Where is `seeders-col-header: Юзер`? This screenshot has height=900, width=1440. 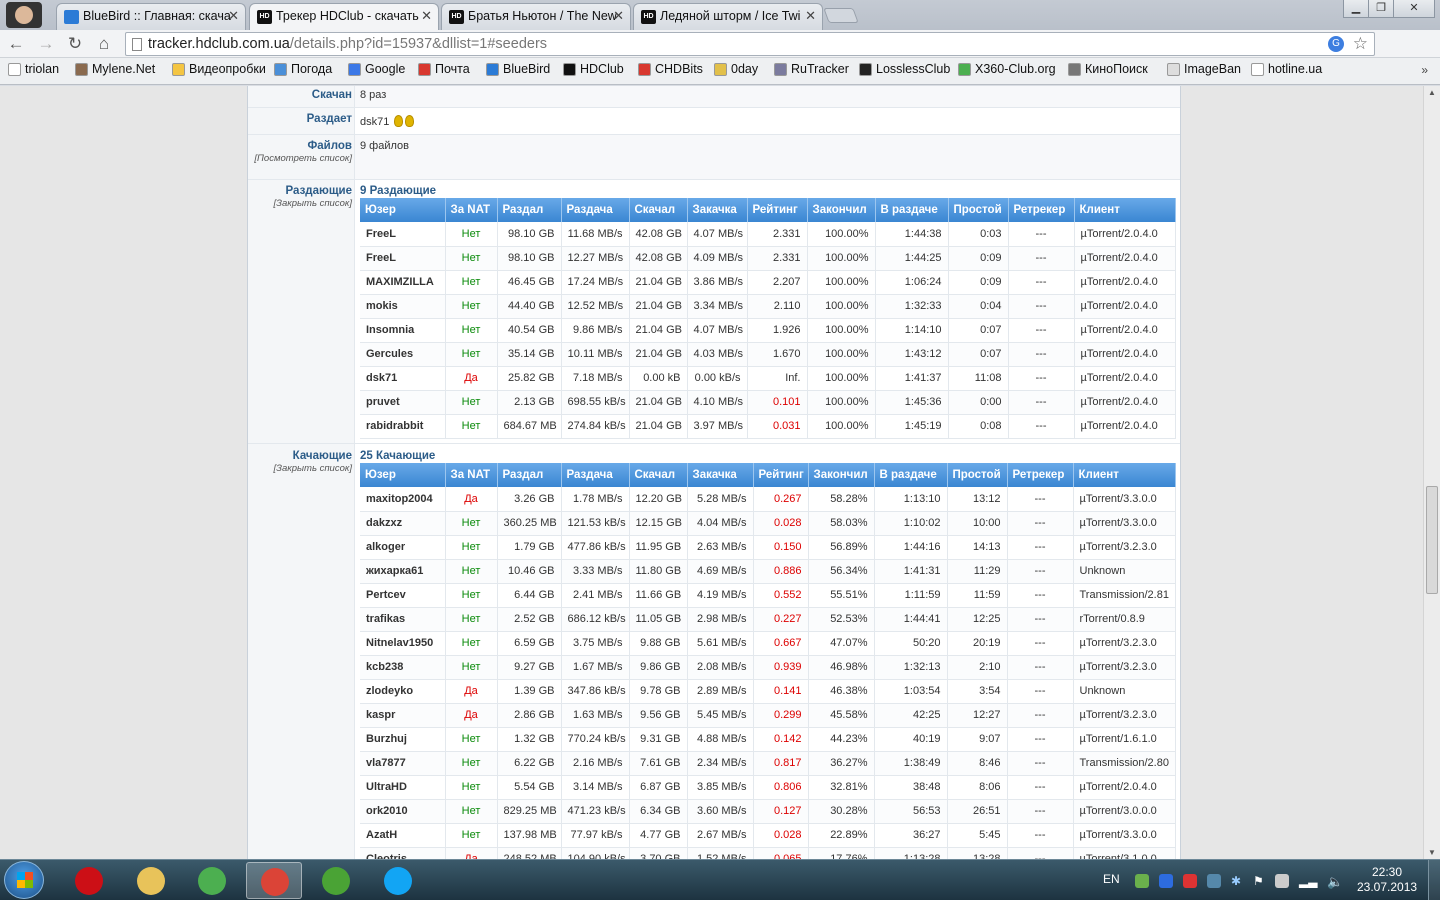 seeders-col-header: Юзер is located at coordinates (403, 210).